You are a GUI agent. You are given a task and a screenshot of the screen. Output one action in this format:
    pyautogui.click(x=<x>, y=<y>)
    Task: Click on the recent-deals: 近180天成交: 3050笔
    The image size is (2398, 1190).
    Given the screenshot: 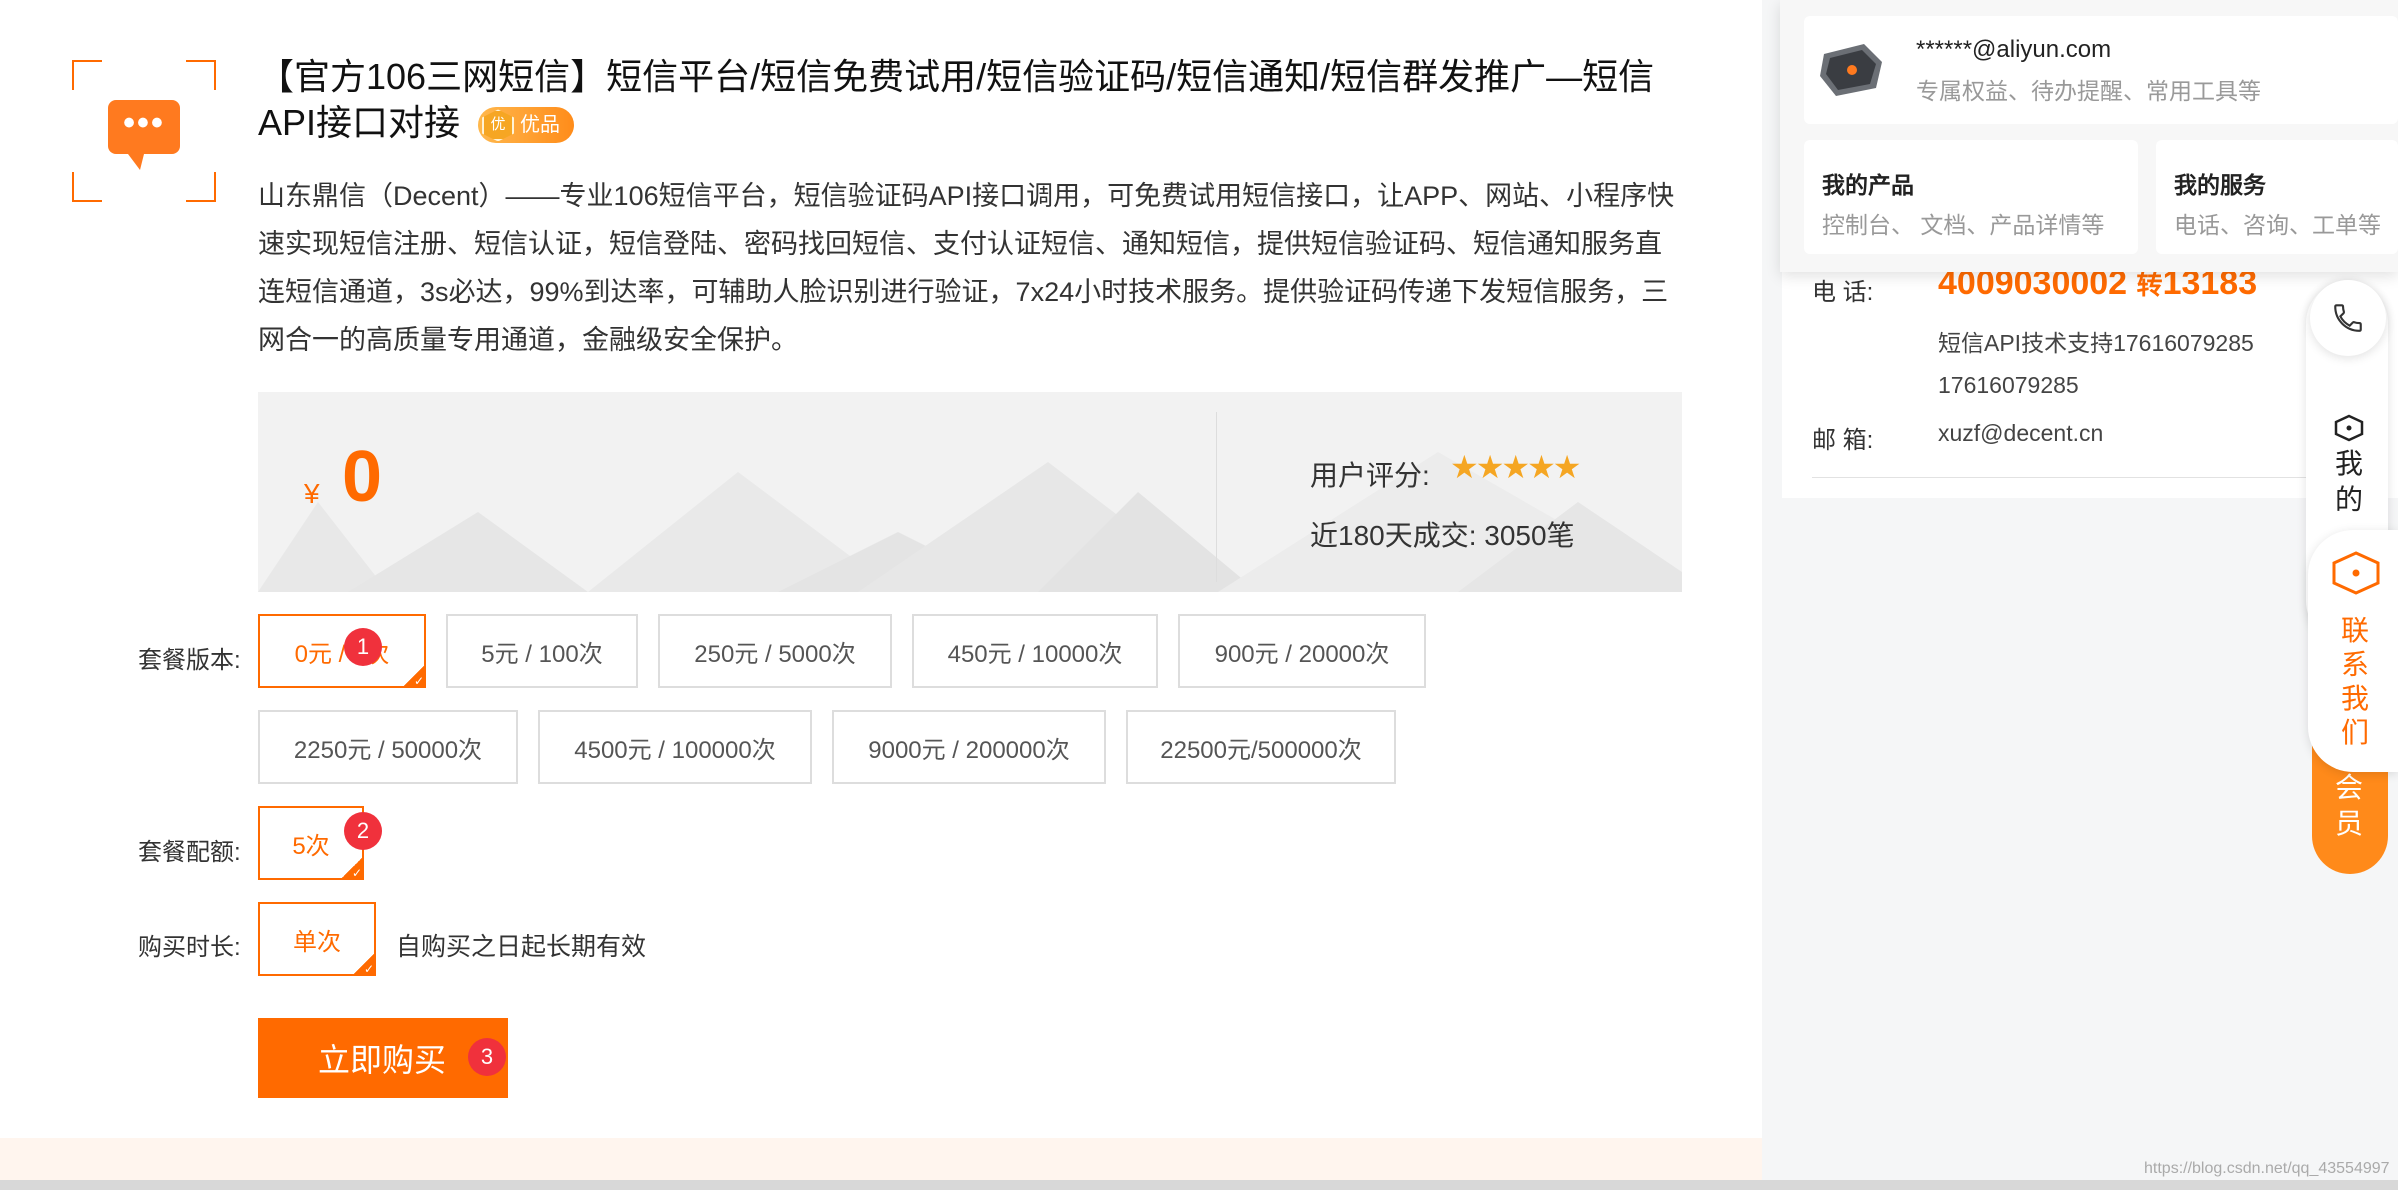 What is the action you would take?
    pyautogui.click(x=1442, y=535)
    